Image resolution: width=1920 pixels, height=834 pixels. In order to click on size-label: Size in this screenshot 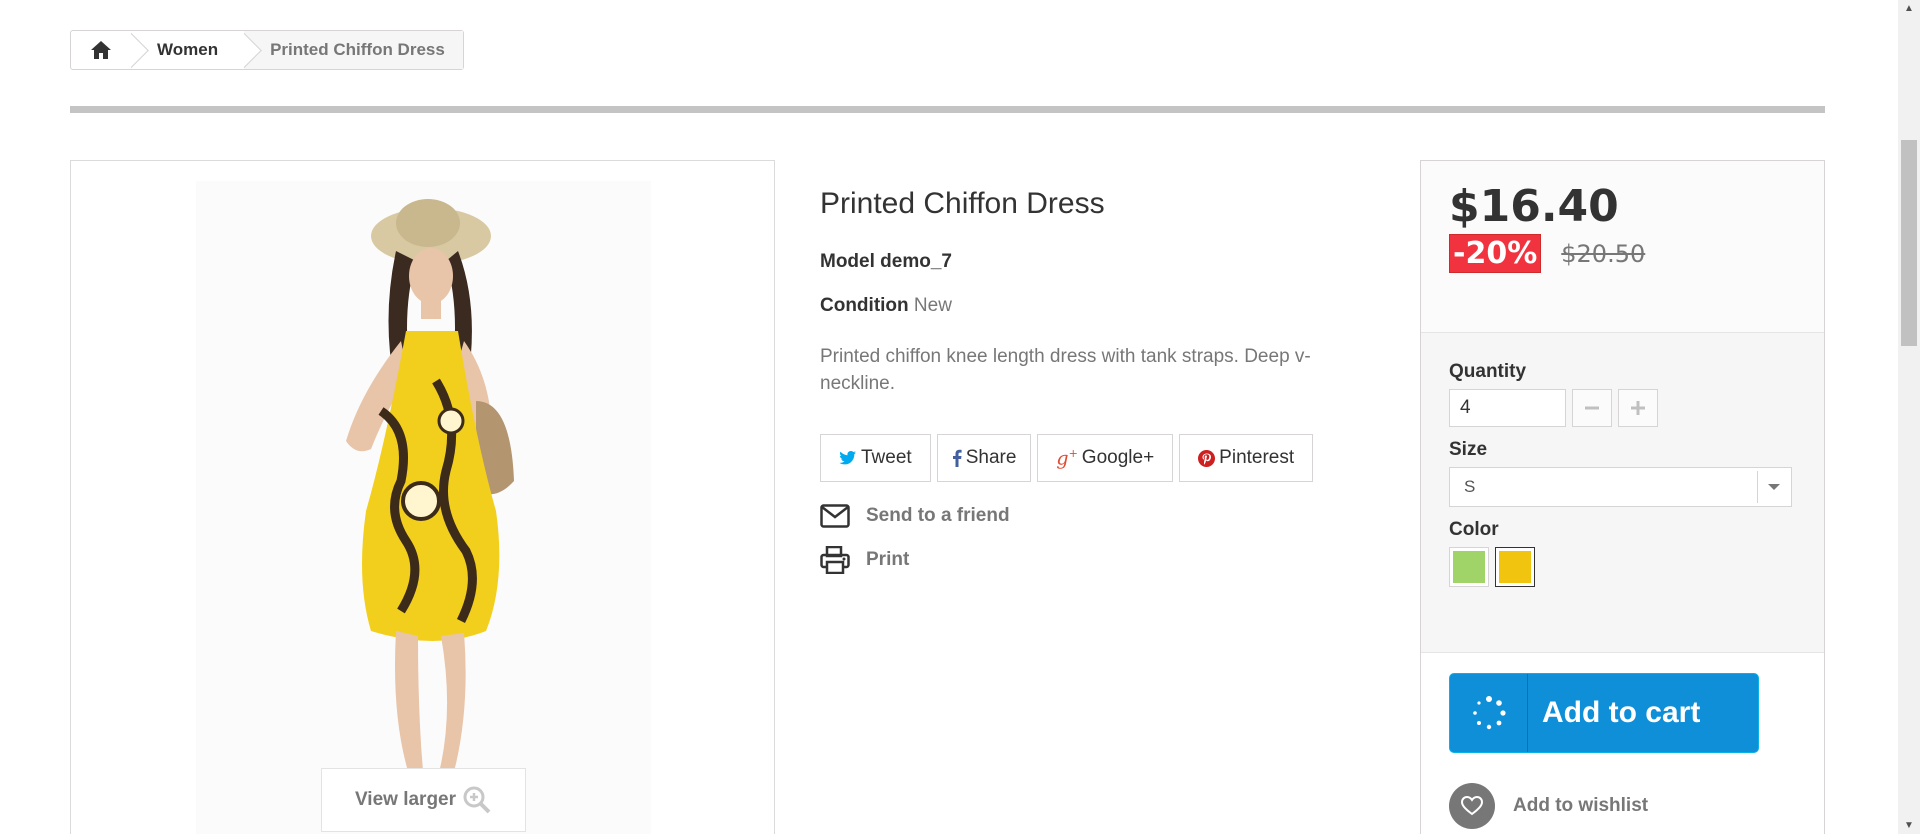, I will do `click(1468, 449)`.